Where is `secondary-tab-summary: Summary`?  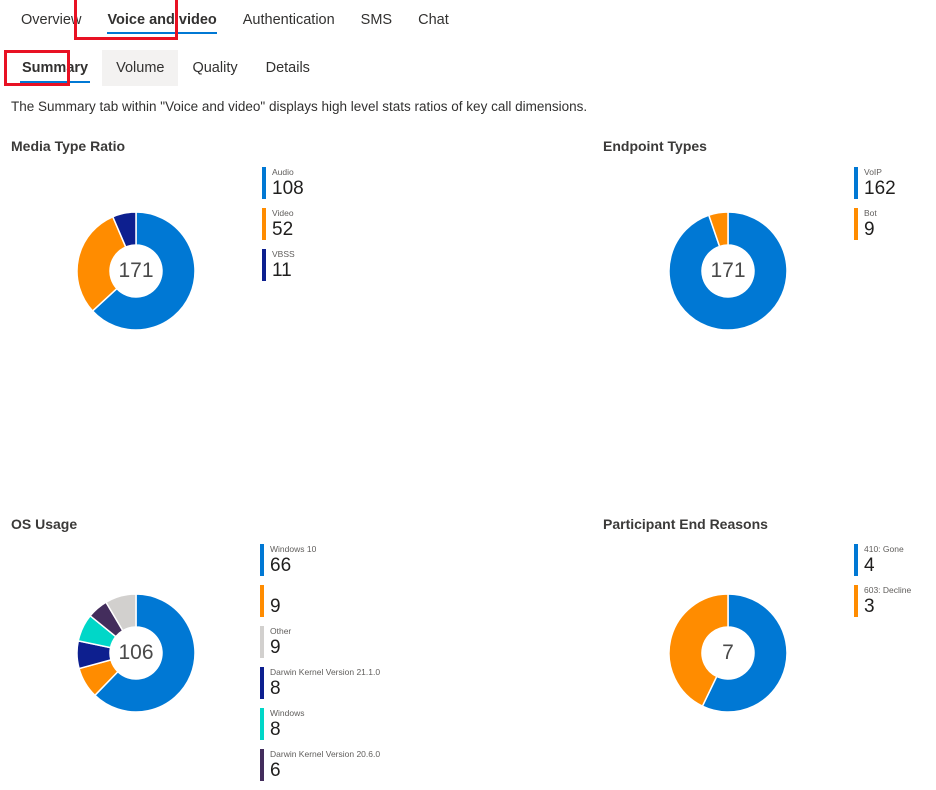
secondary-tab-summary: Summary is located at coordinates (55, 68).